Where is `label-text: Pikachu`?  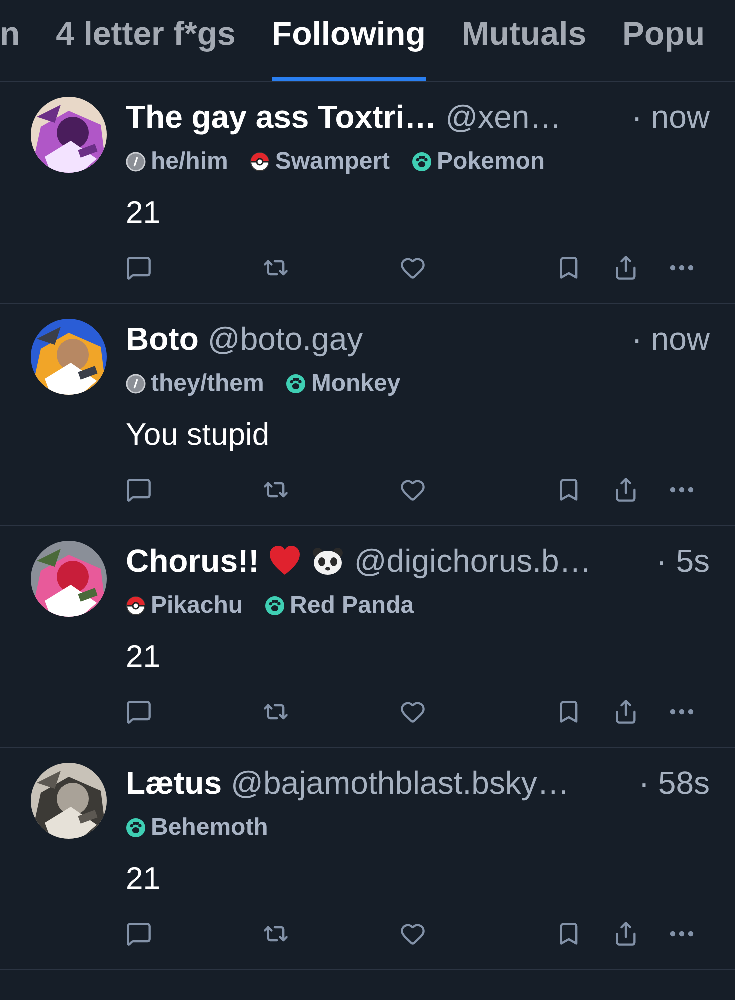 label-text: Pikachu is located at coordinates (197, 606).